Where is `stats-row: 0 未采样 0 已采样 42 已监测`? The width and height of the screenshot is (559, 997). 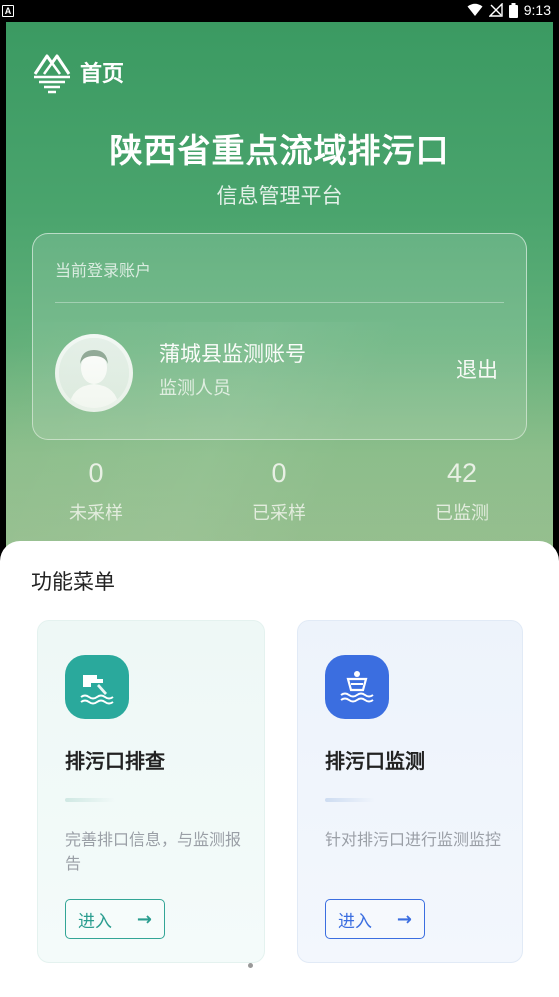 stats-row: 0 未采样 0 已采样 42 已监测 is located at coordinates (279, 498).